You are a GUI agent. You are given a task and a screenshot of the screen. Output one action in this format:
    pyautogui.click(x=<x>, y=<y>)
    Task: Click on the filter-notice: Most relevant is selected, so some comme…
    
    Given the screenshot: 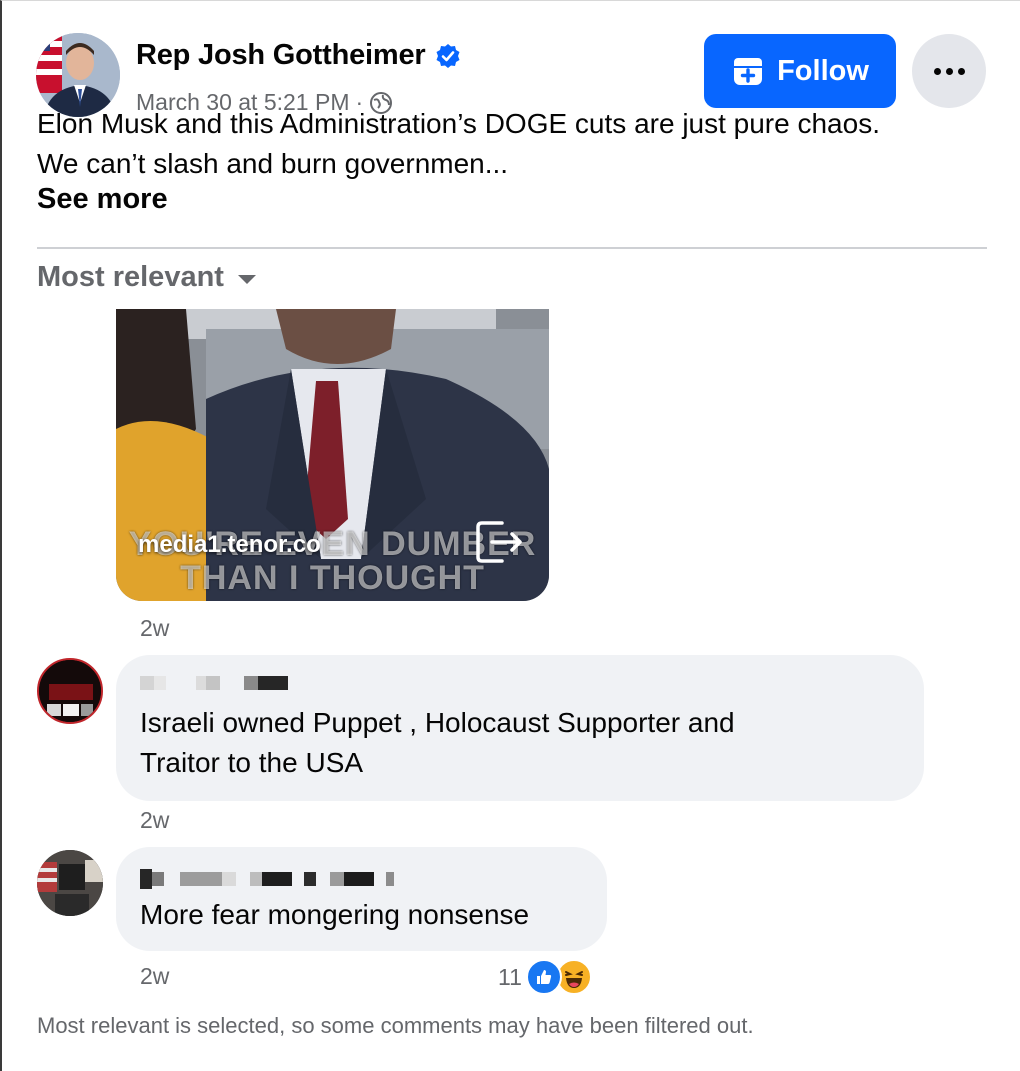 What is the action you would take?
    pyautogui.click(x=395, y=1025)
    